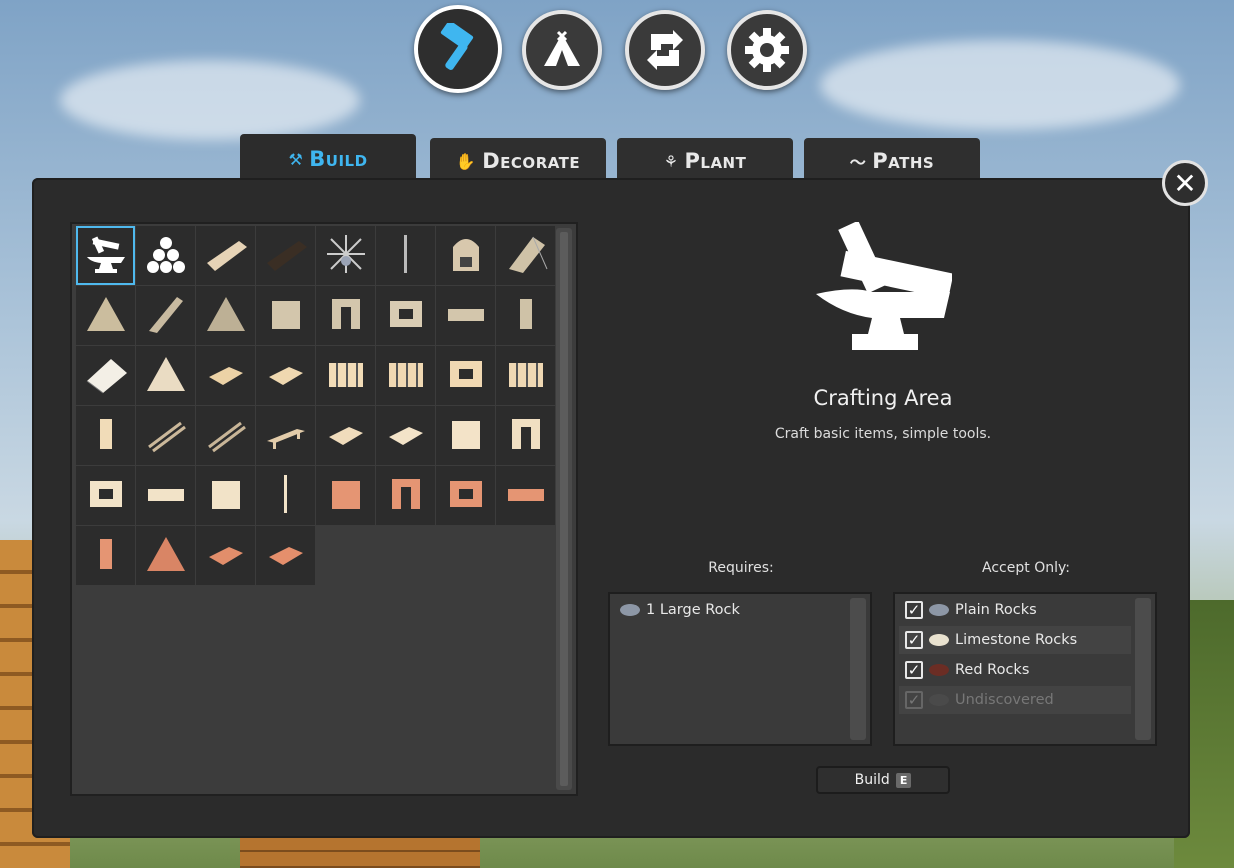  I want to click on settings-button, so click(767, 50).